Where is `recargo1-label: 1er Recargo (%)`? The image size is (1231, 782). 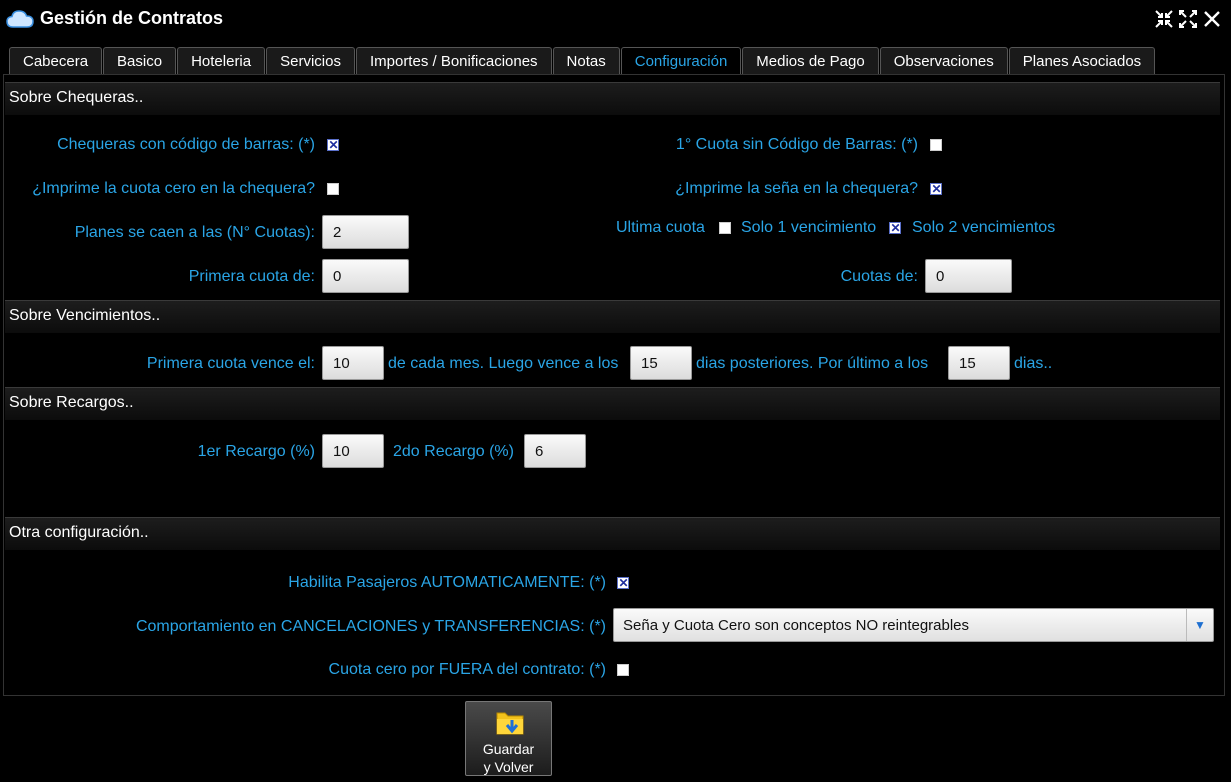
recargo1-label: 1er Recargo (%) is located at coordinates (256, 451).